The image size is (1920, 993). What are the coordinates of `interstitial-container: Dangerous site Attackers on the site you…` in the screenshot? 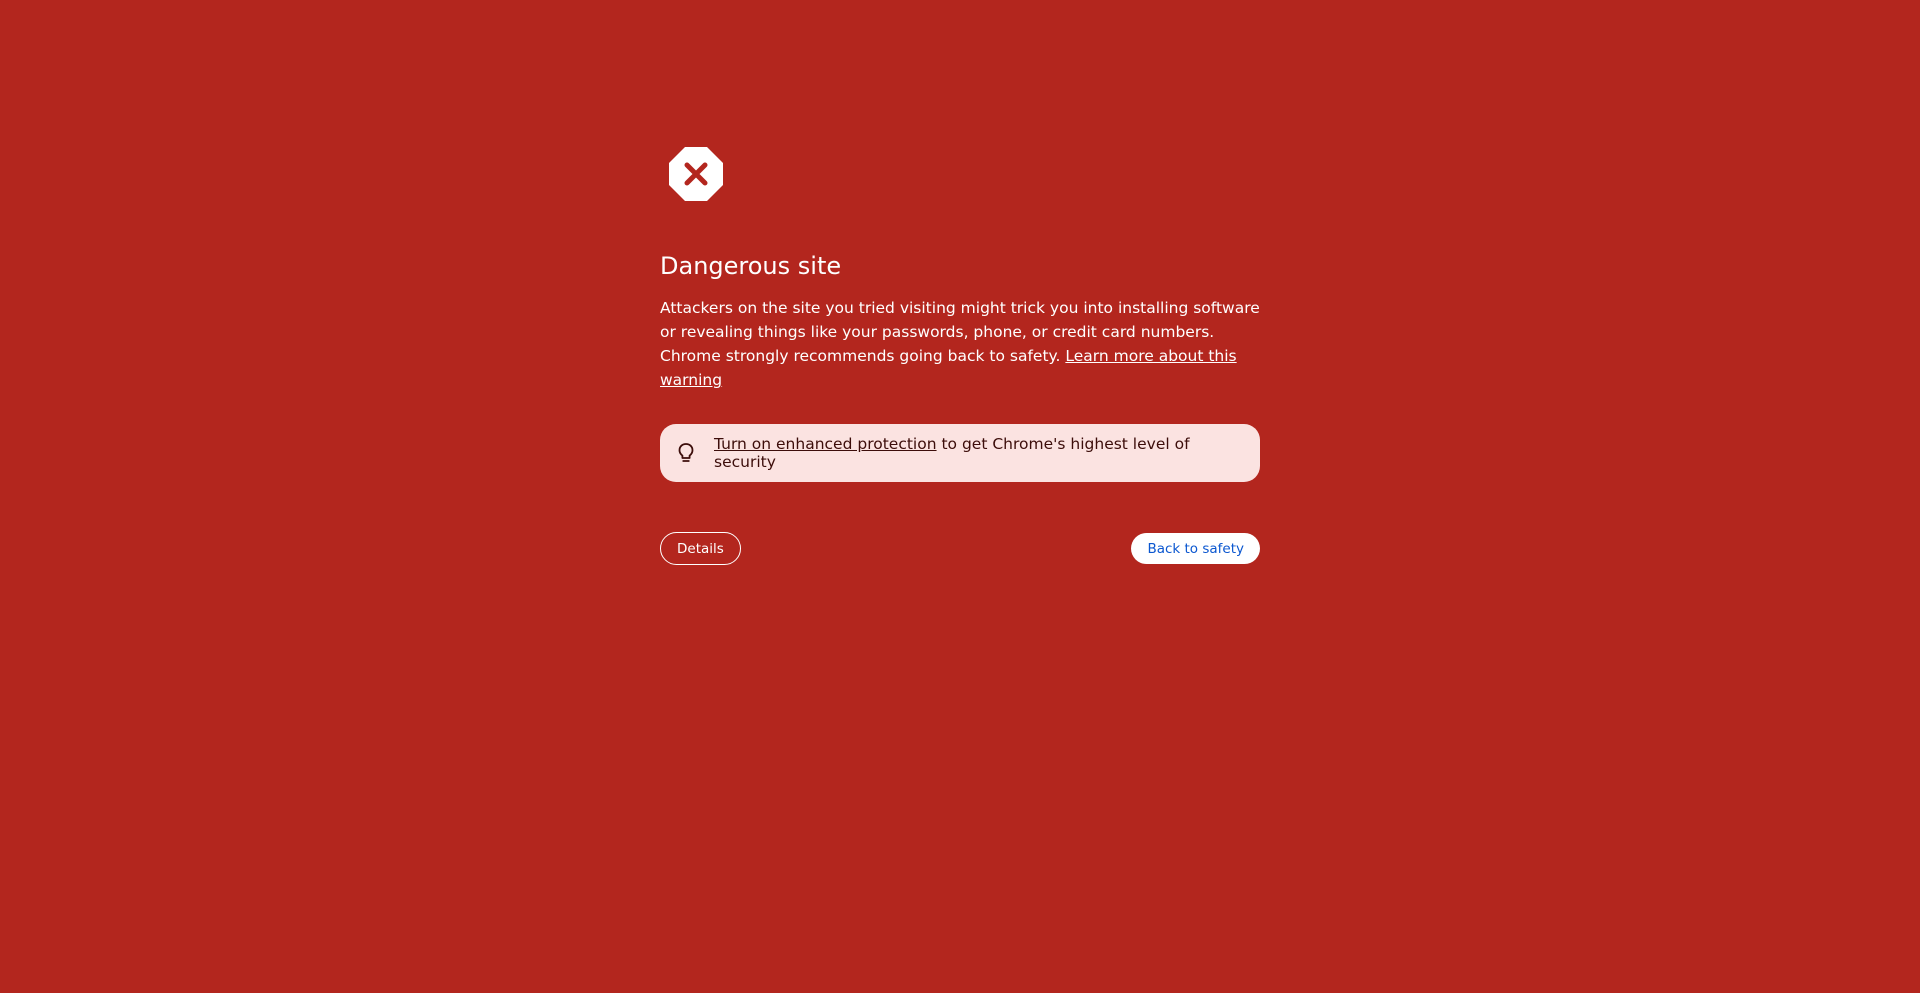 It's located at (960, 355).